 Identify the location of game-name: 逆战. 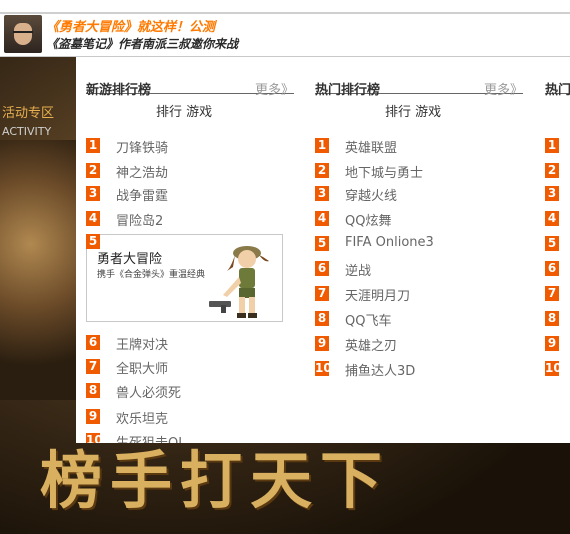
(358, 269).